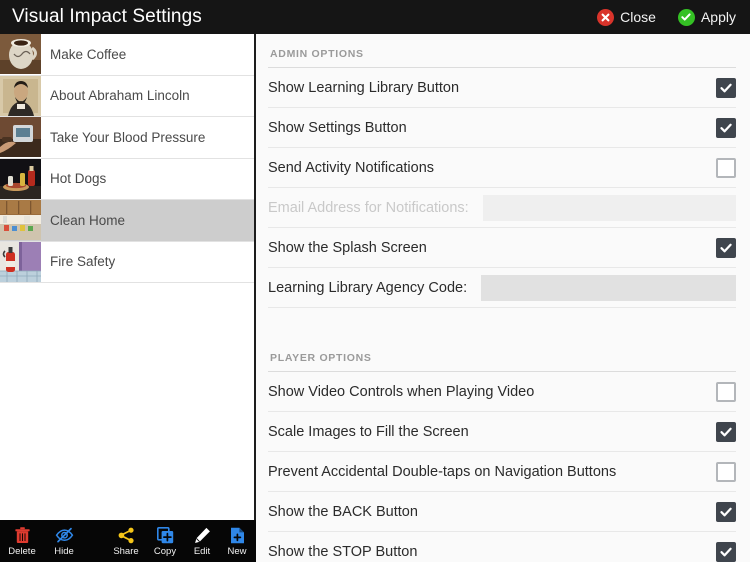  I want to click on sidebar-item-hot-dogs: Hot Dogs, so click(127, 179).